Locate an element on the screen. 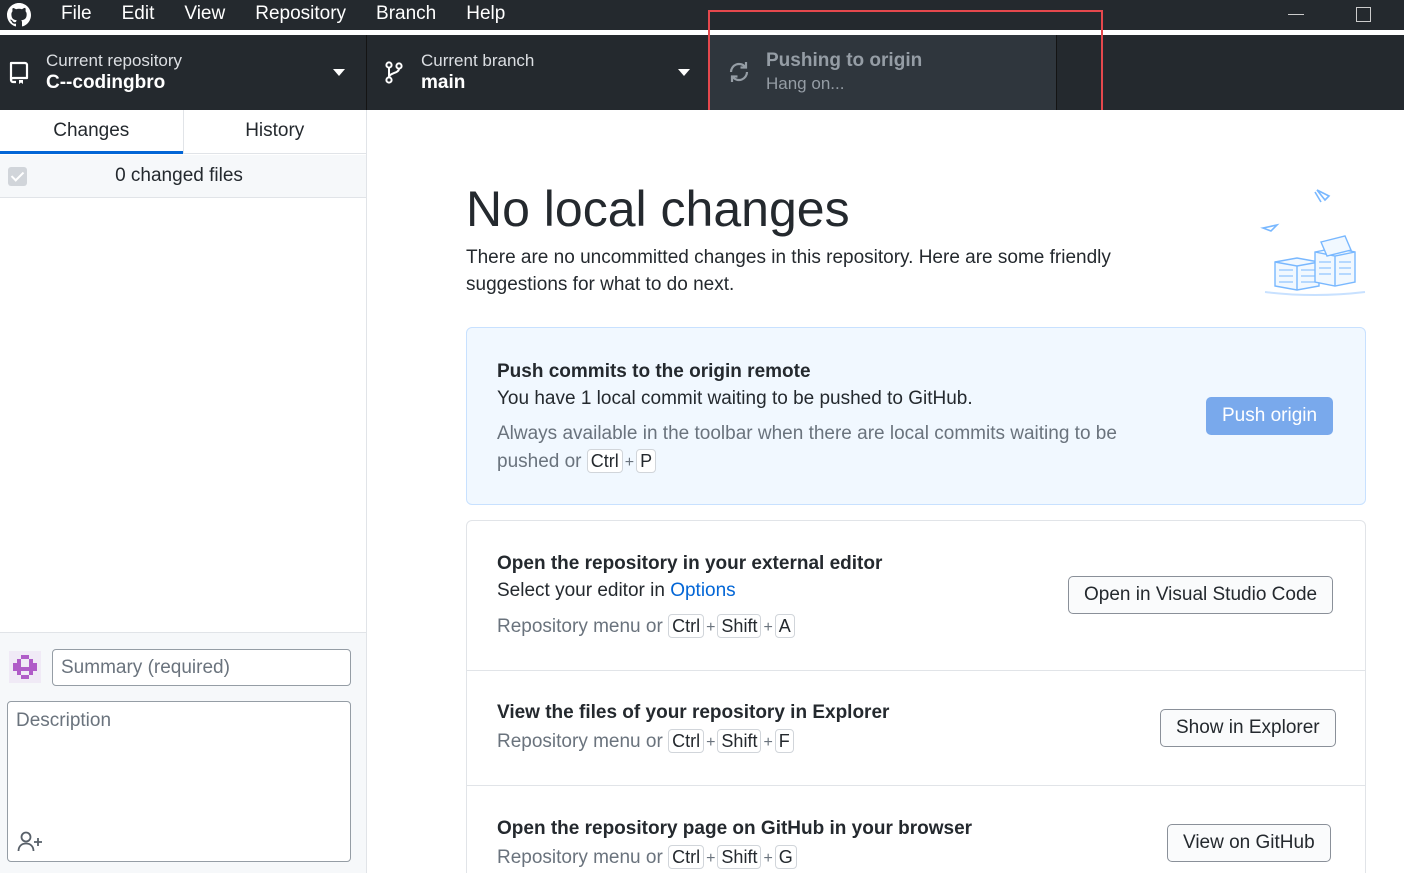 Image resolution: width=1404 pixels, height=873 pixels. description-box is located at coordinates (179, 781).